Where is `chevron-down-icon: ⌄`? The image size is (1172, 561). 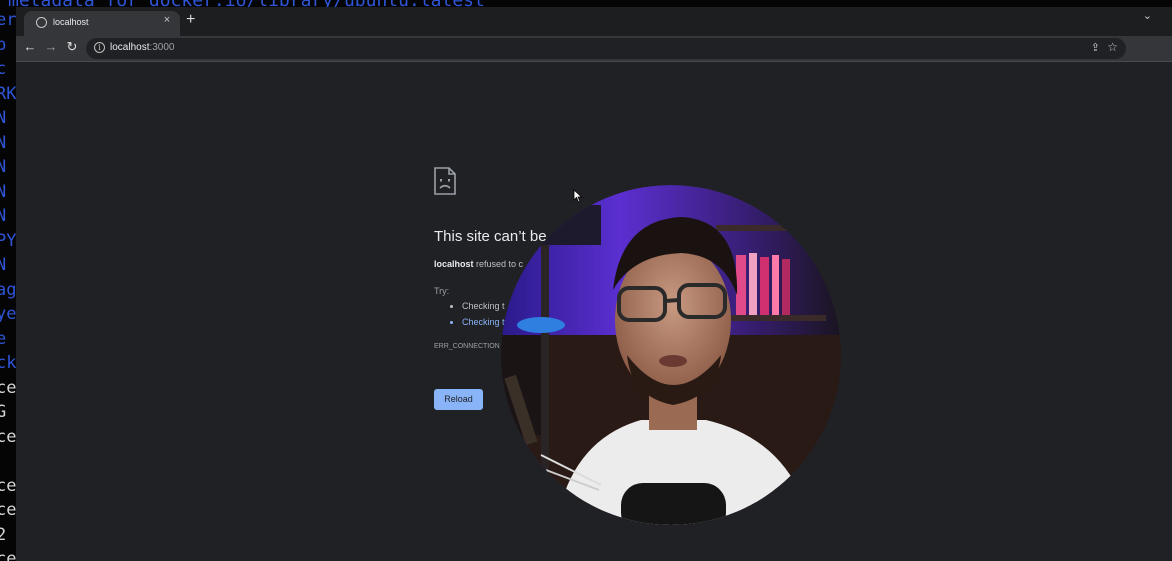
chevron-down-icon: ⌄ is located at coordinates (1147, 15).